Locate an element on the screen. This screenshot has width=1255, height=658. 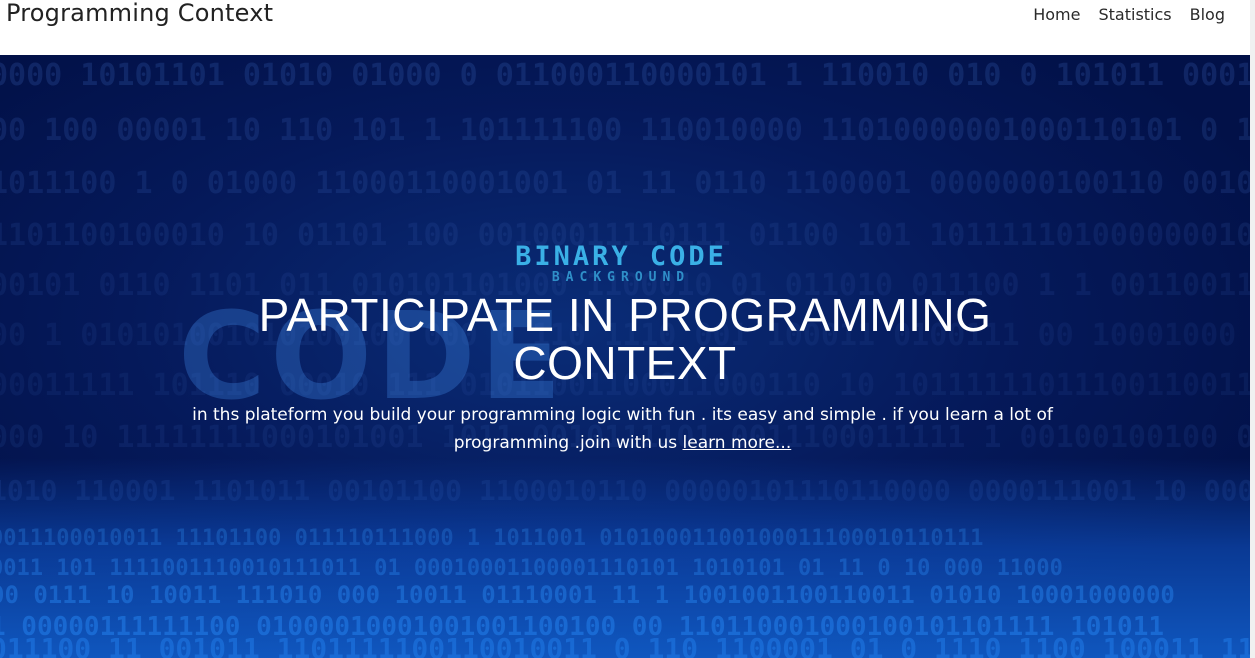
hero-title: PARTICIPATE IN PROGRAMMING CONTEXT is located at coordinates (625, 339).